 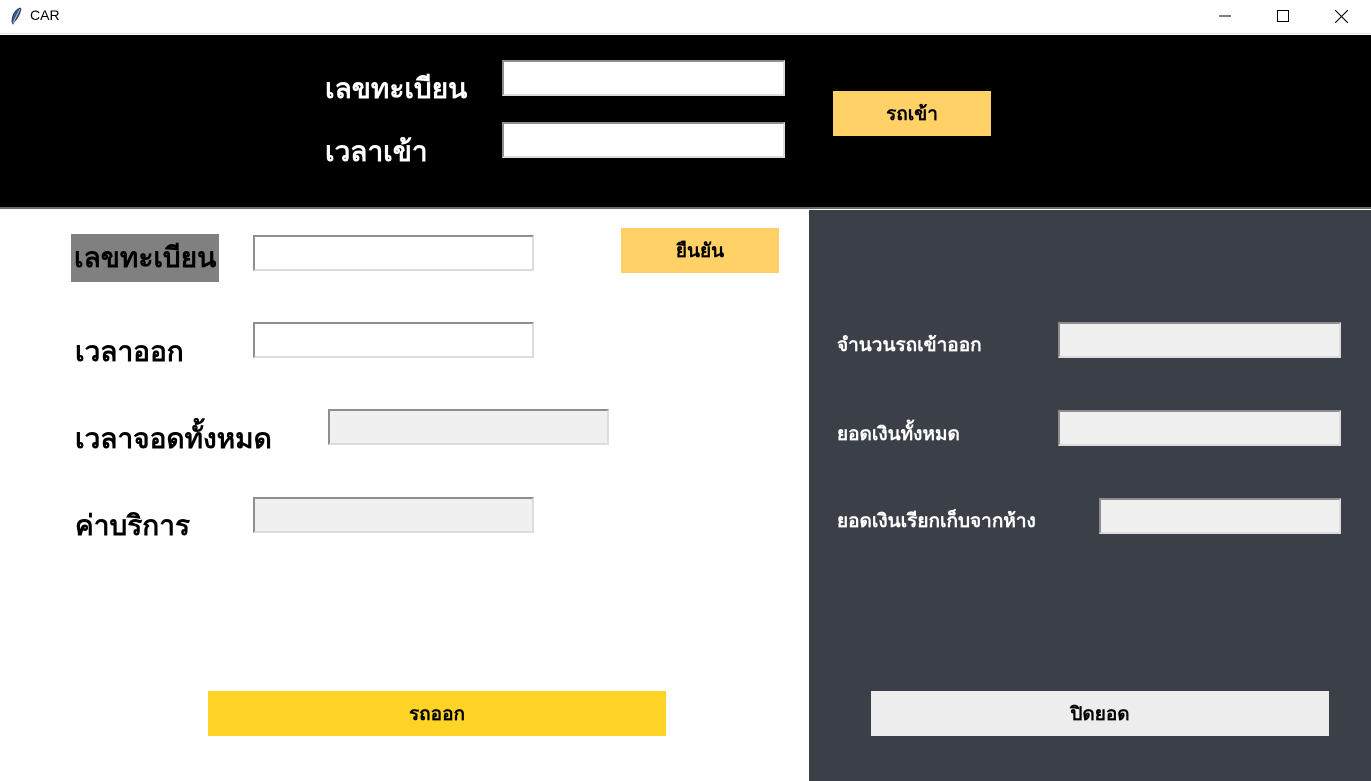 I want to click on count-label: จำนวนรถเข้าออก, so click(x=909, y=345).